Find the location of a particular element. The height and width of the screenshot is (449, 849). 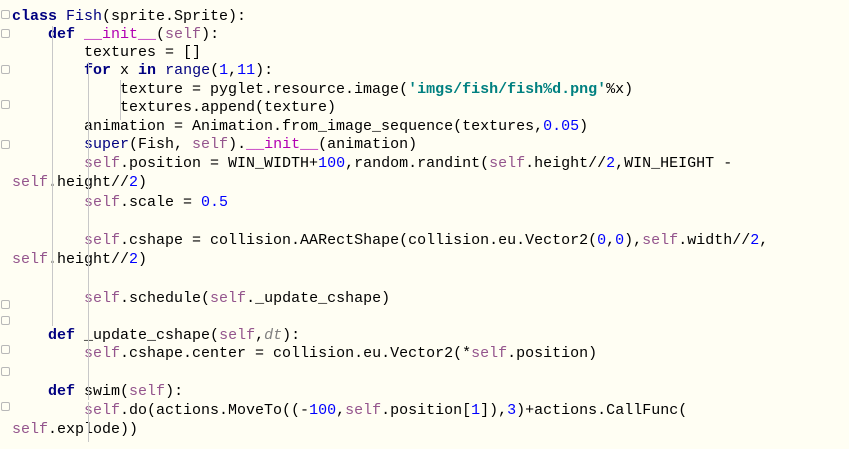

code-token: swim is located at coordinates (102, 391).